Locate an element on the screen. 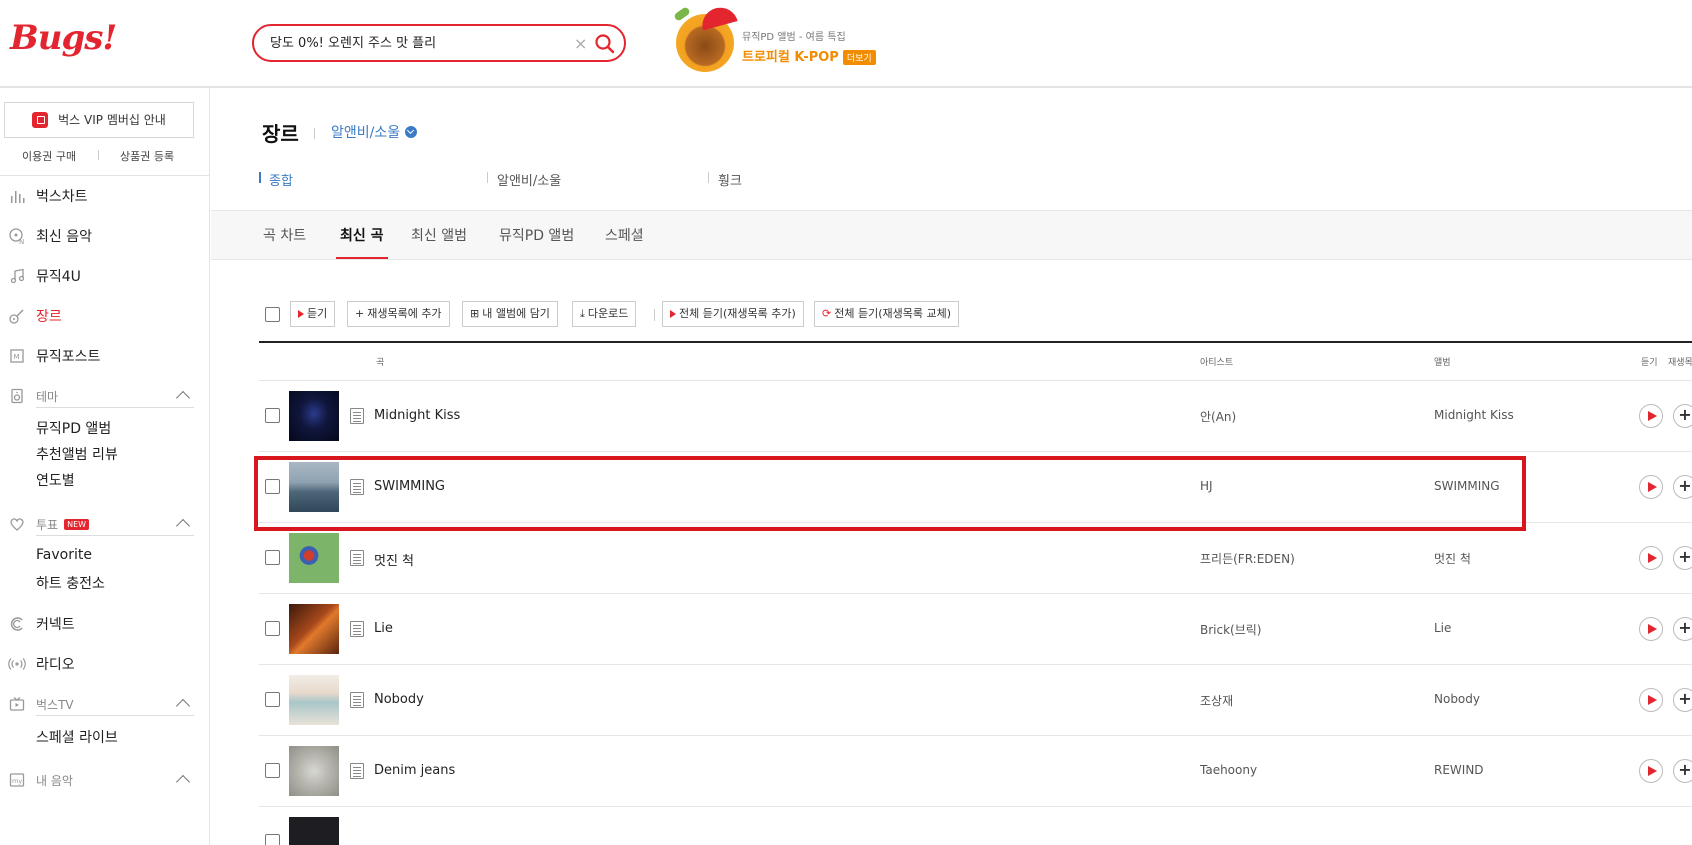 This screenshot has height=845, width=1692. song-artist: 안(An) is located at coordinates (1218, 416).